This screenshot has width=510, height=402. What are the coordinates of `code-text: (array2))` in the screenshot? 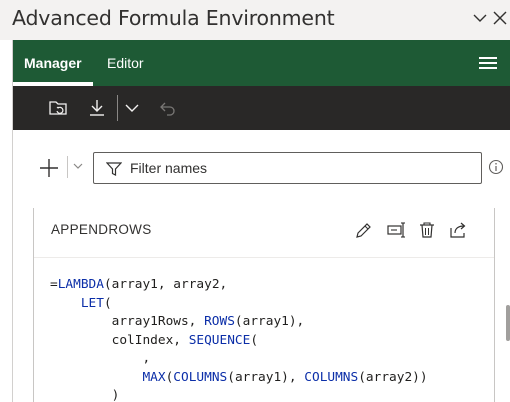 It's located at (393, 377).